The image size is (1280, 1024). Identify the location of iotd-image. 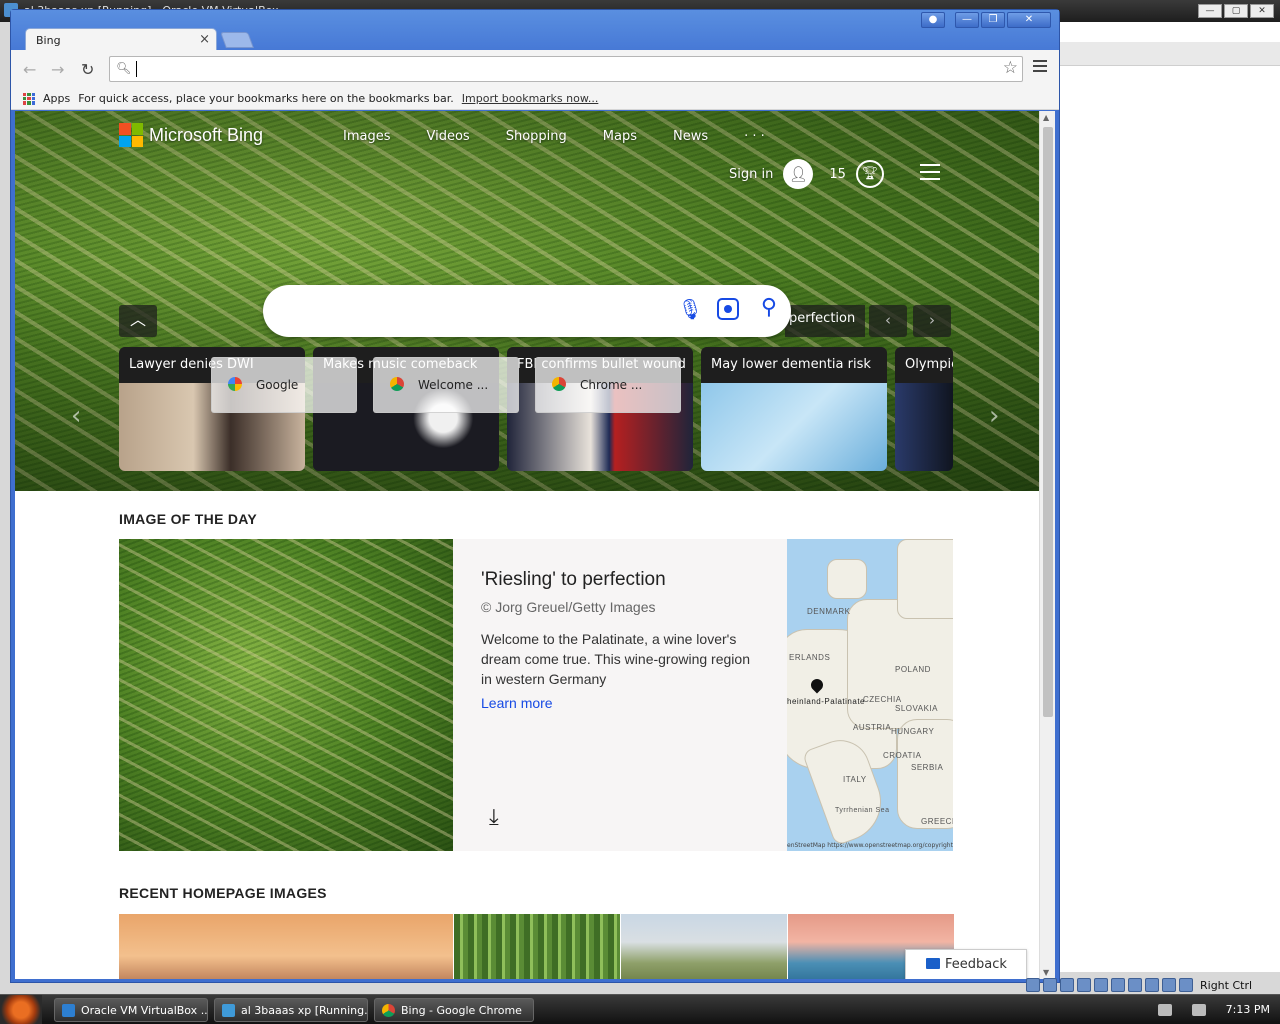
(286, 695).